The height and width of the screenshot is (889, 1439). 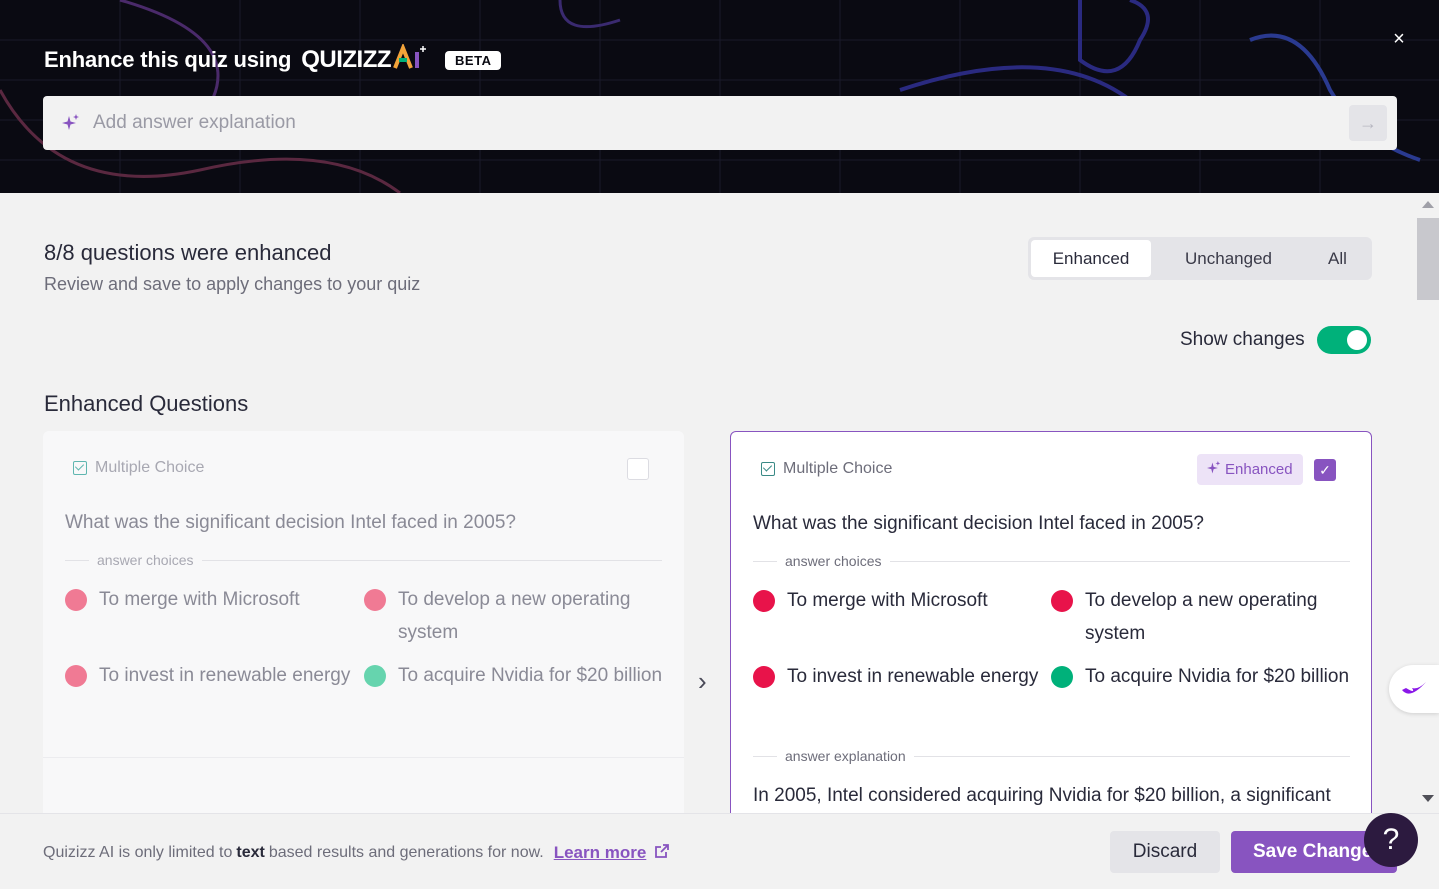 I want to click on quizizz-ai-logo: QUIZIZZ, so click(x=364, y=59).